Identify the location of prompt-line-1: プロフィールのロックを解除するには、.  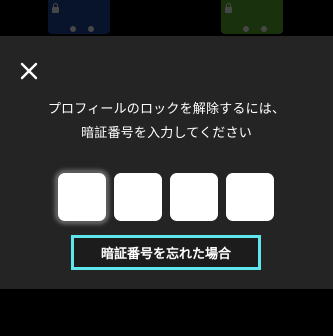
(166, 109).